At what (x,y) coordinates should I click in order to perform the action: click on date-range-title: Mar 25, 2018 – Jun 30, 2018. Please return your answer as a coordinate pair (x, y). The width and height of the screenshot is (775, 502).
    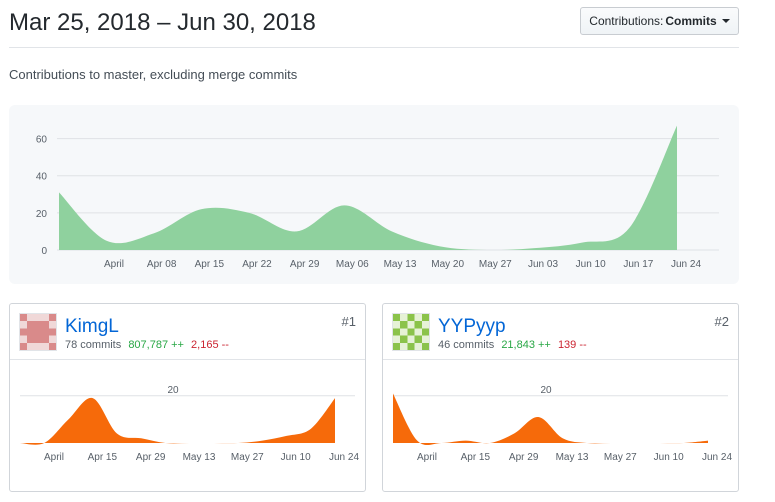
    Looking at the image, I should click on (162, 22).